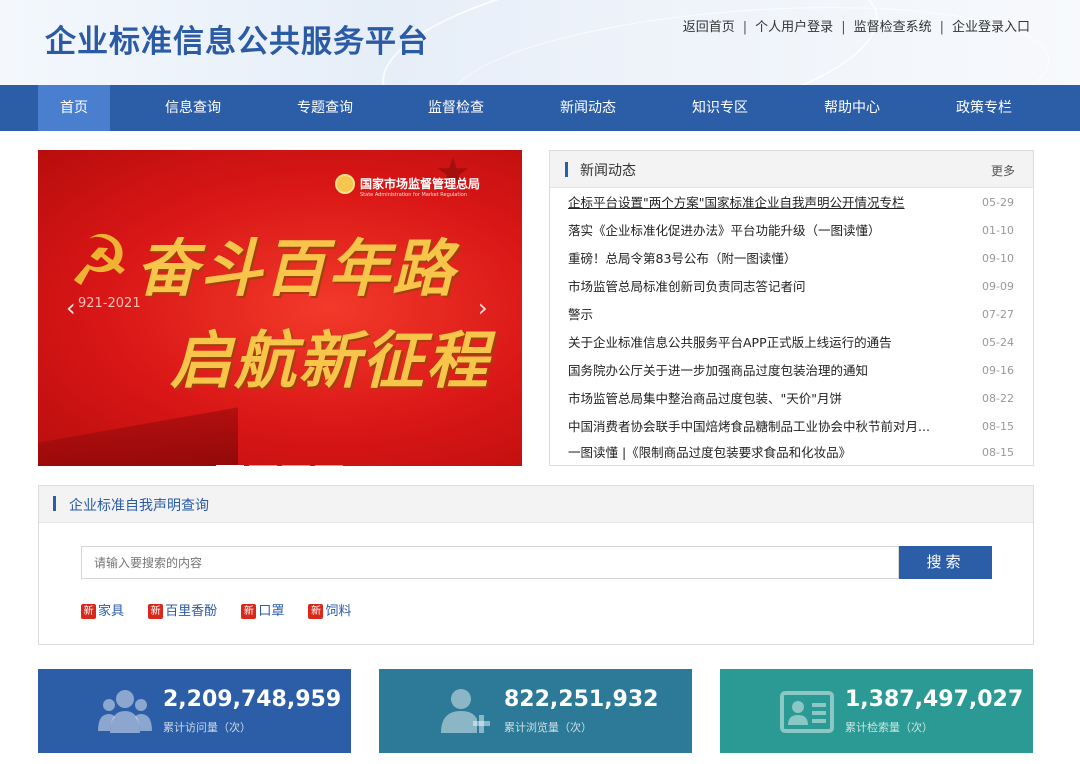  What do you see at coordinates (1003, 170) in the screenshot?
I see `news-more-link: 更多` at bounding box center [1003, 170].